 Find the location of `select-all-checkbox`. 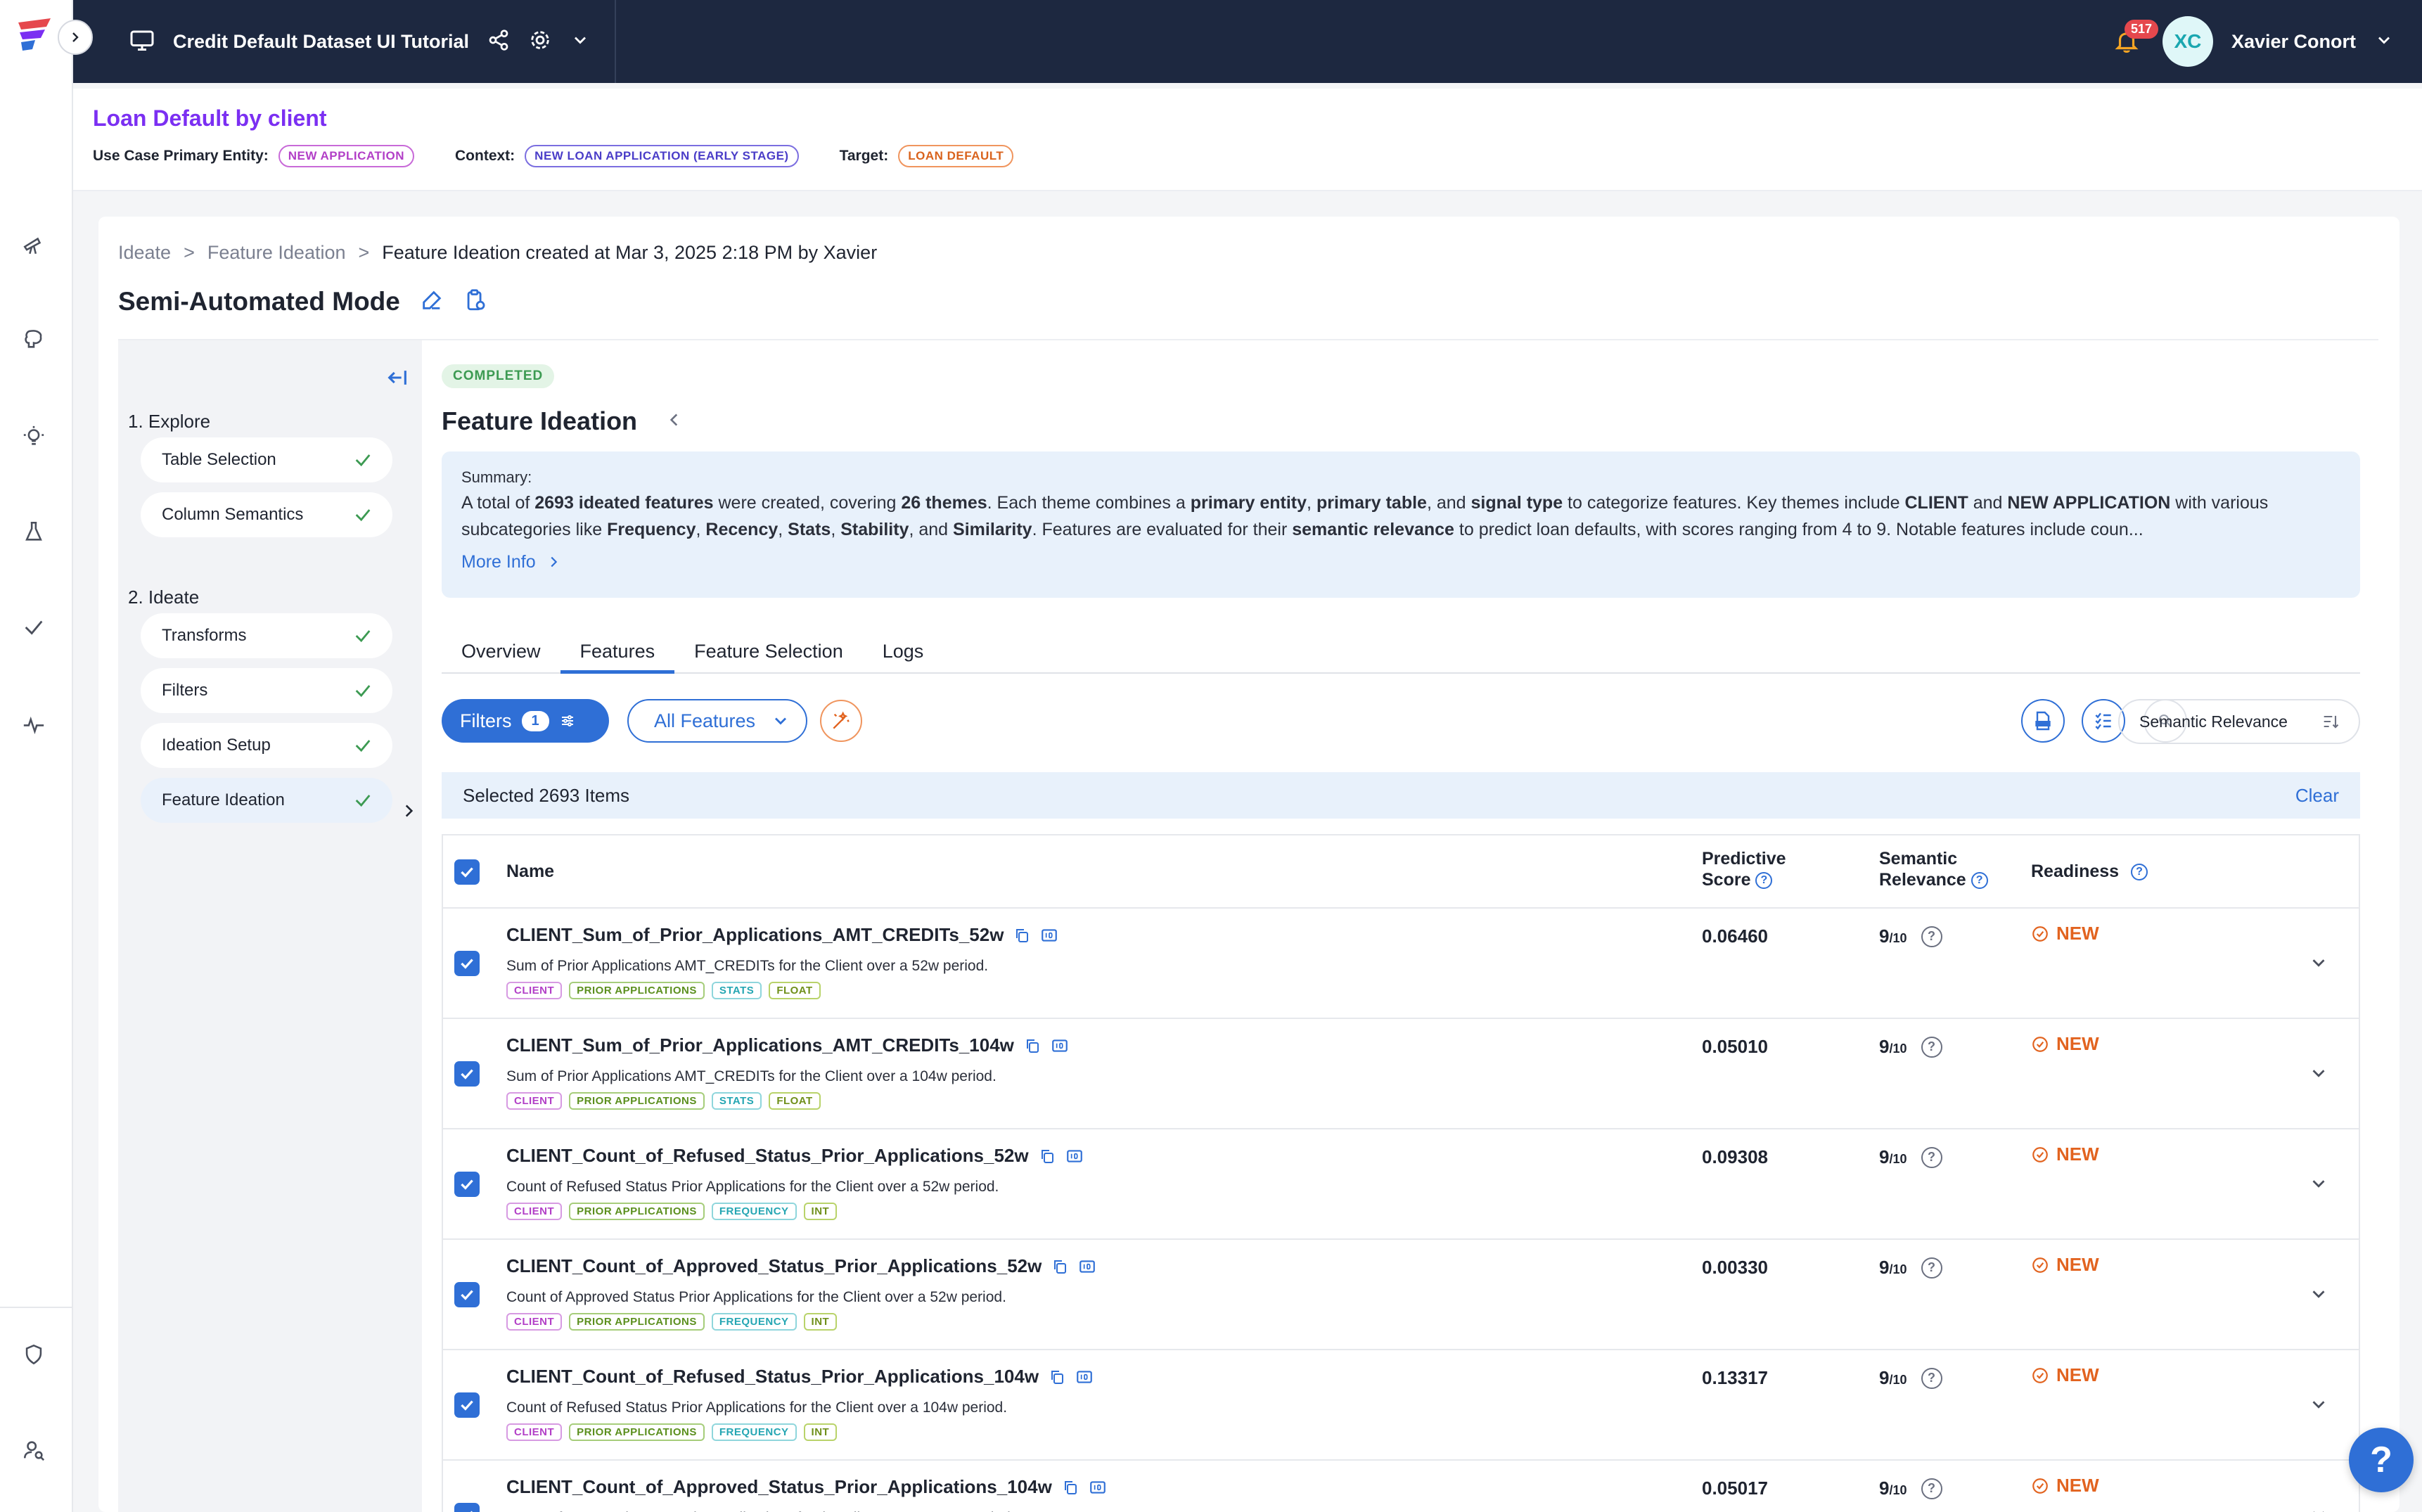

select-all-checkbox is located at coordinates (467, 872).